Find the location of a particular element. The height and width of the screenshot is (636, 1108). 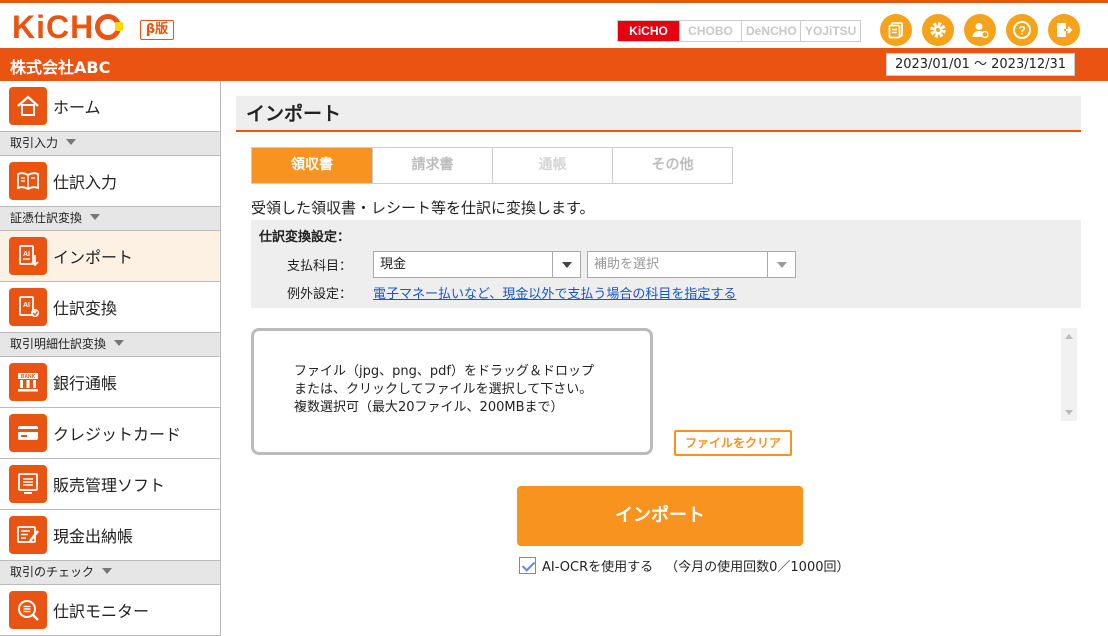

sidebar-item-label: 販売管理ソフト is located at coordinates (109, 485).